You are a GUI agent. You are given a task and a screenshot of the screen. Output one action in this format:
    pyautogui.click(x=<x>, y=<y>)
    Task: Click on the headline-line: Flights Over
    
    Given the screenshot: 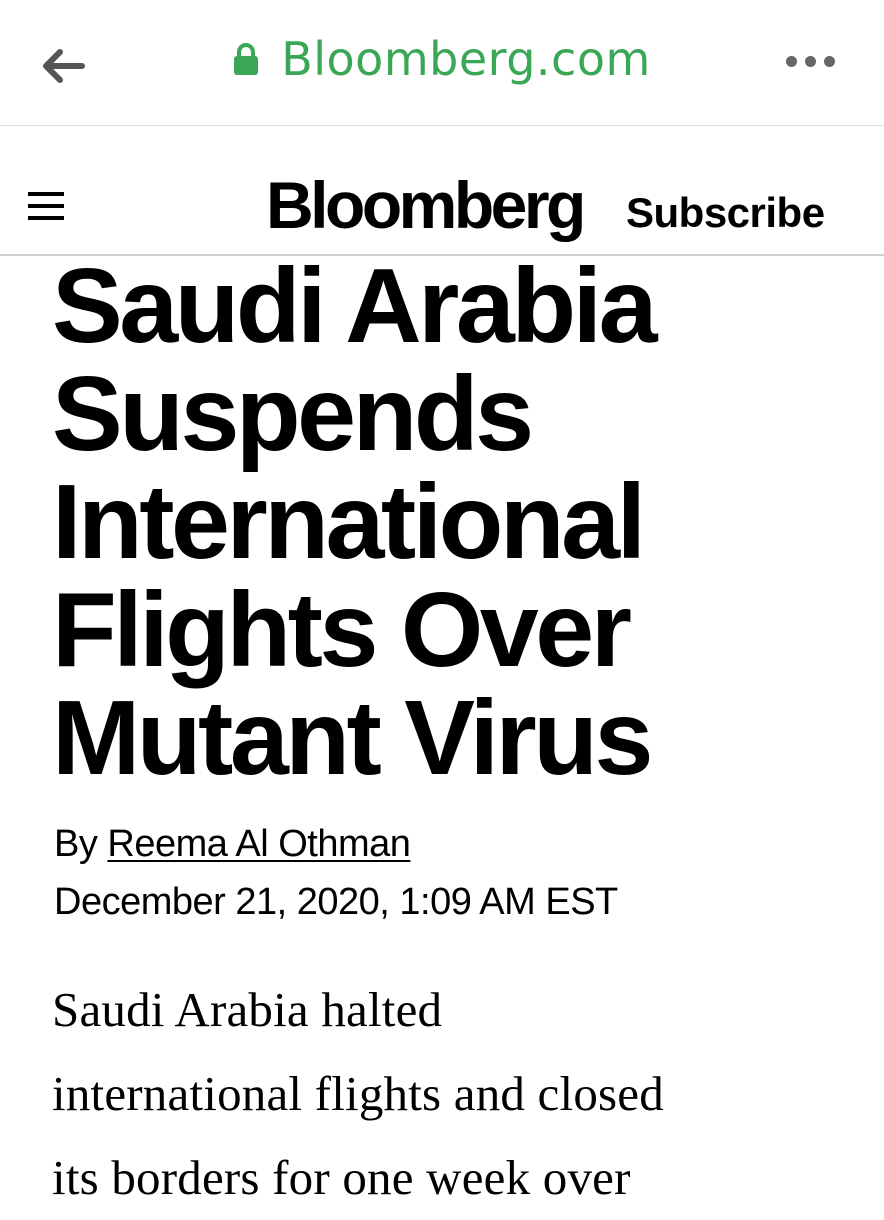 What is the action you would take?
    pyautogui.click(x=342, y=630)
    